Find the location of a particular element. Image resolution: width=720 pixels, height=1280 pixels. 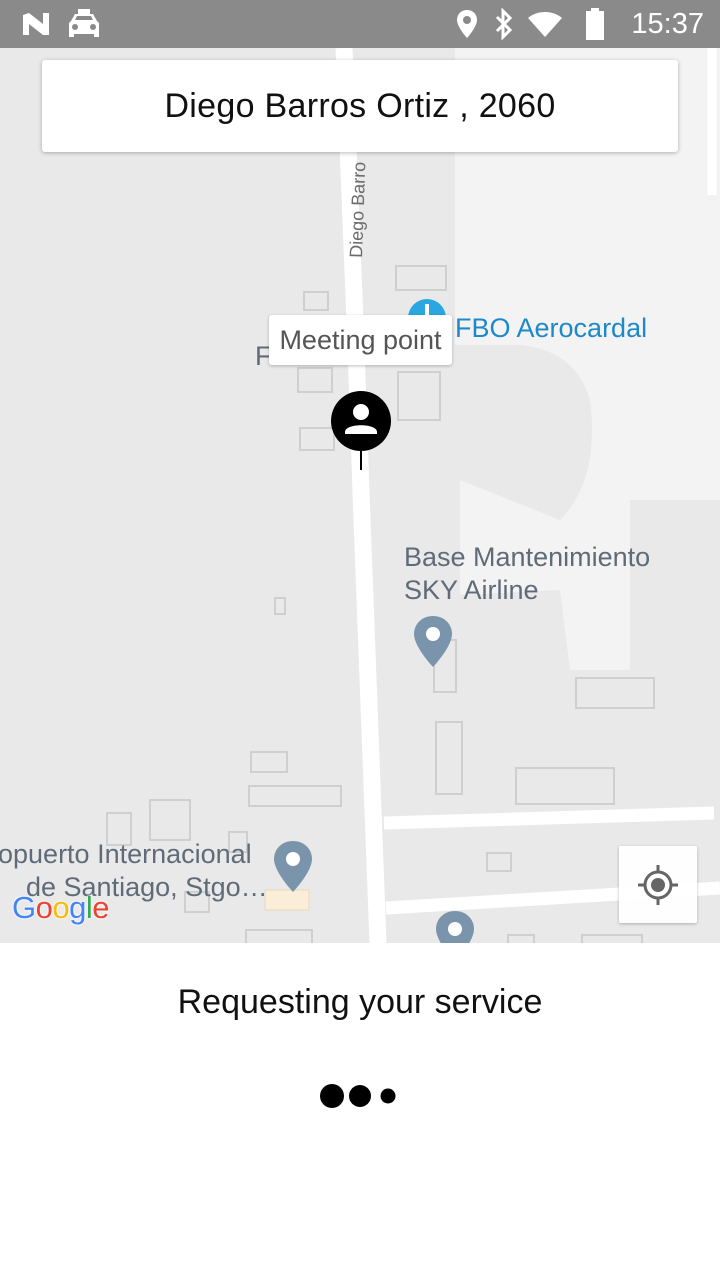

request-status-text: Requesting your service is located at coordinates (360, 1002).